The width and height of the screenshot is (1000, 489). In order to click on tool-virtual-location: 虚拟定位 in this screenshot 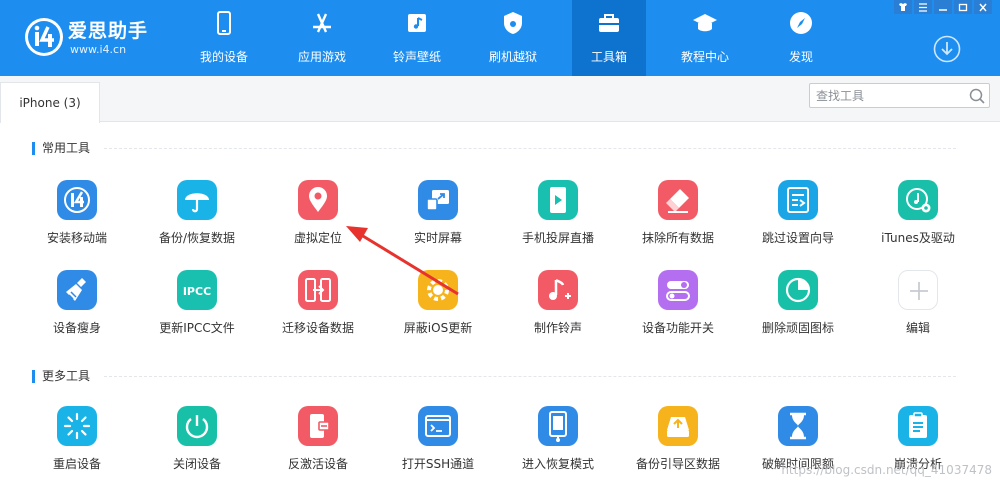, I will do `click(318, 220)`.